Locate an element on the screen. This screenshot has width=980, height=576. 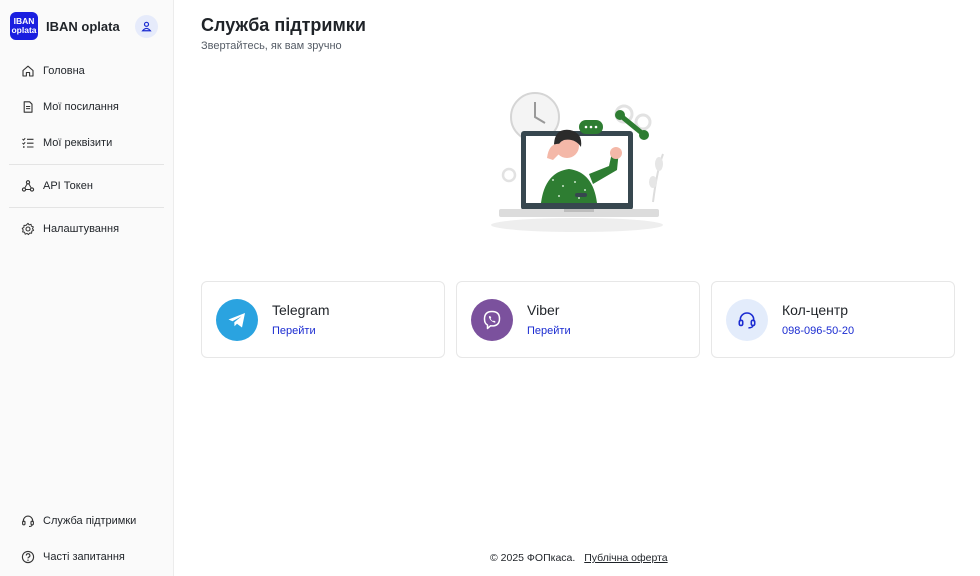
viber-card: Viber Перейти is located at coordinates (578, 319).